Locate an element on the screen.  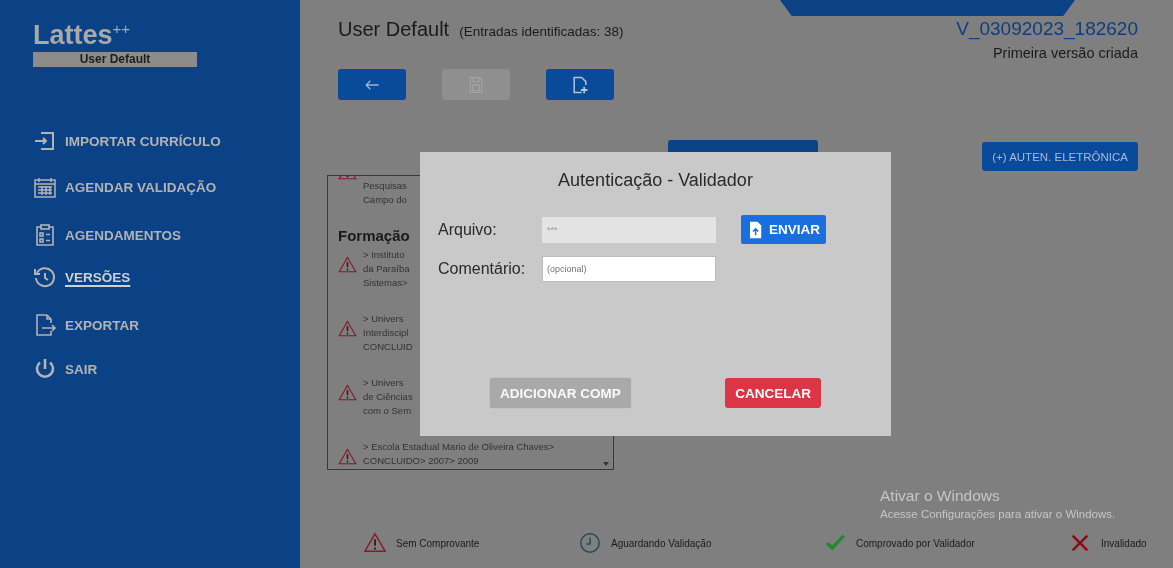
legend-label: Aguardando Validação is located at coordinates (661, 543).